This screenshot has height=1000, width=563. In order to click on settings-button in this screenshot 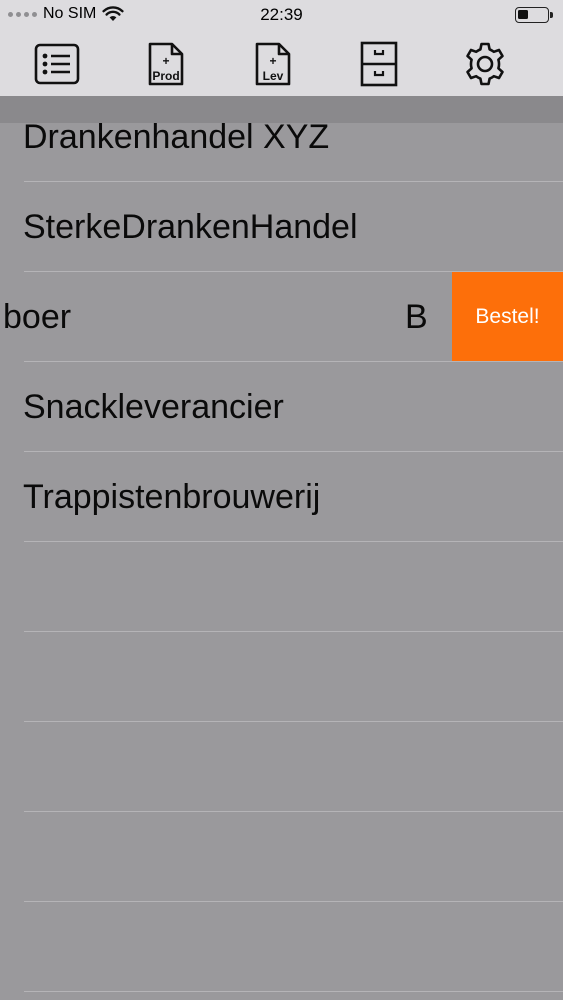, I will do `click(485, 64)`.